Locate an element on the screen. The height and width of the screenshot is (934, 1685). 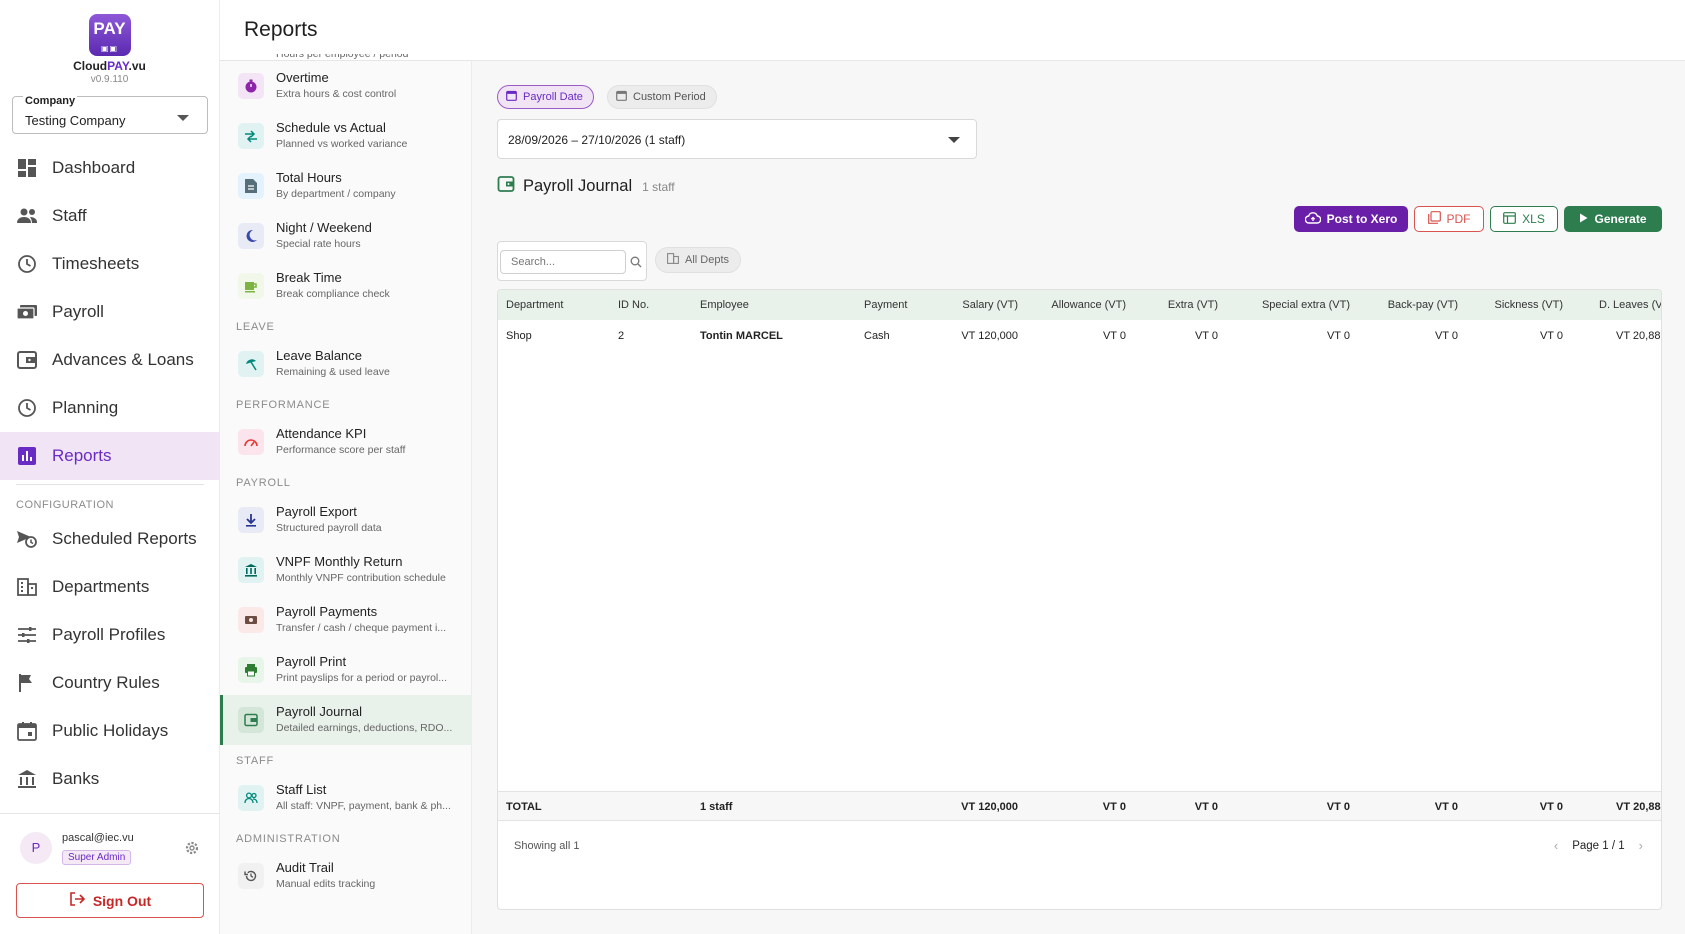
report-item-leave-balance: Leave Balance Remaining & used leave is located at coordinates (346, 364).